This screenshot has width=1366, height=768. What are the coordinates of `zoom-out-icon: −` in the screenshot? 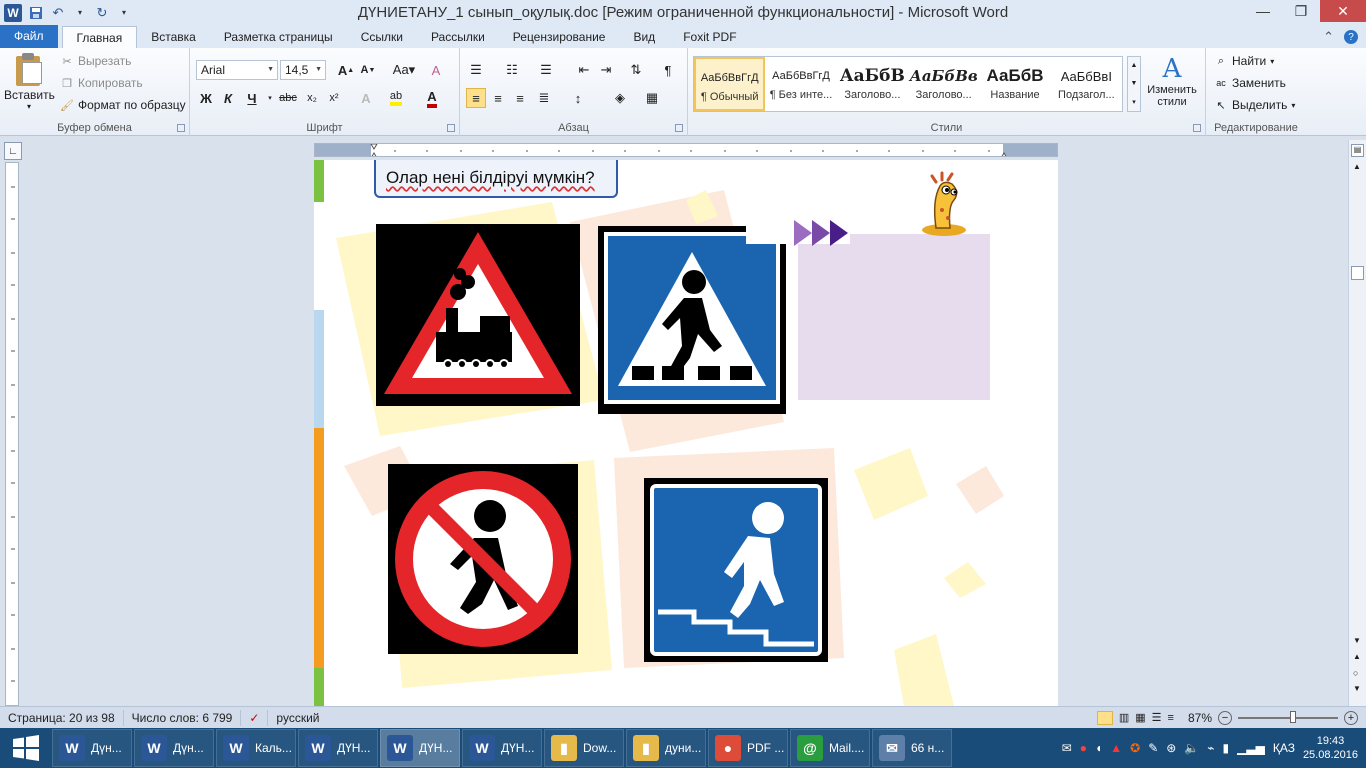 It's located at (1225, 717).